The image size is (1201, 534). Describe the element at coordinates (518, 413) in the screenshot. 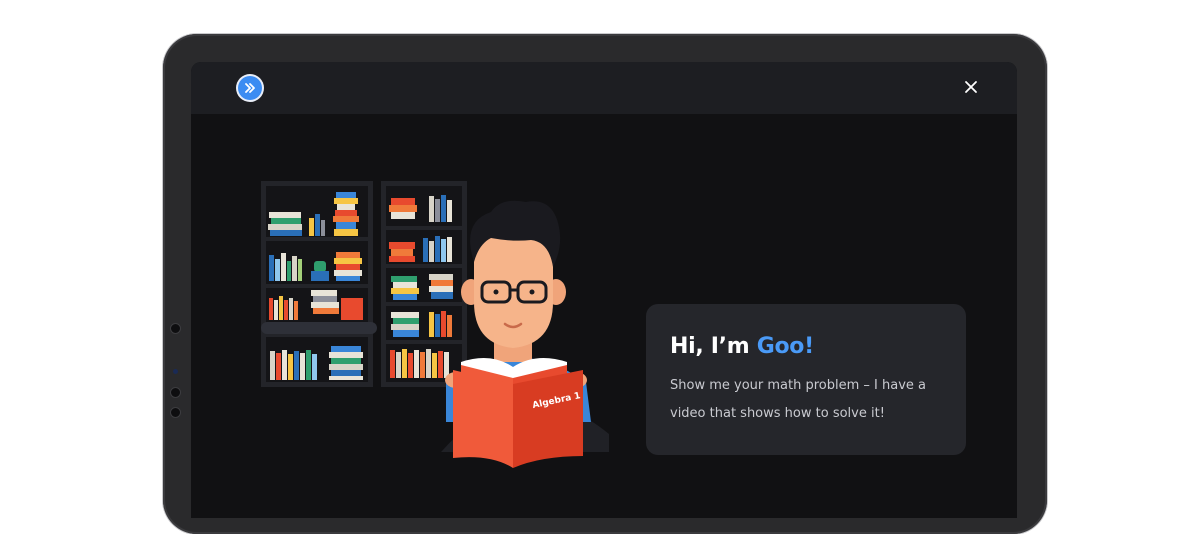

I see `algebra-book: Algebra 1` at that location.